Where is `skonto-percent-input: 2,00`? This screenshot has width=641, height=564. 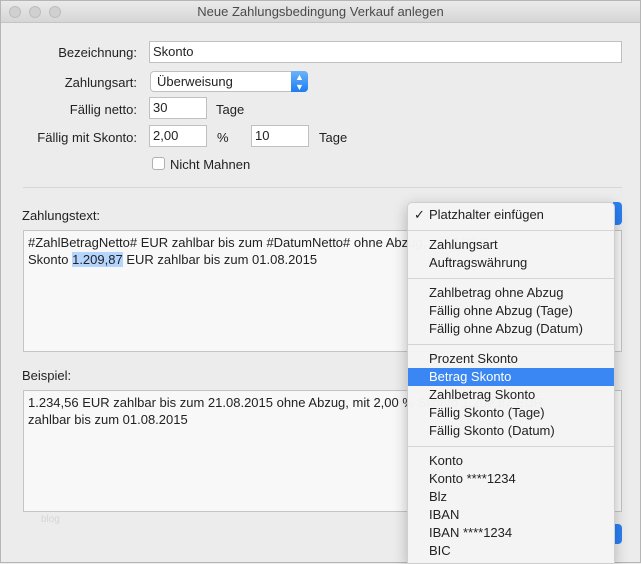
skonto-percent-input: 2,00 is located at coordinates (178, 136).